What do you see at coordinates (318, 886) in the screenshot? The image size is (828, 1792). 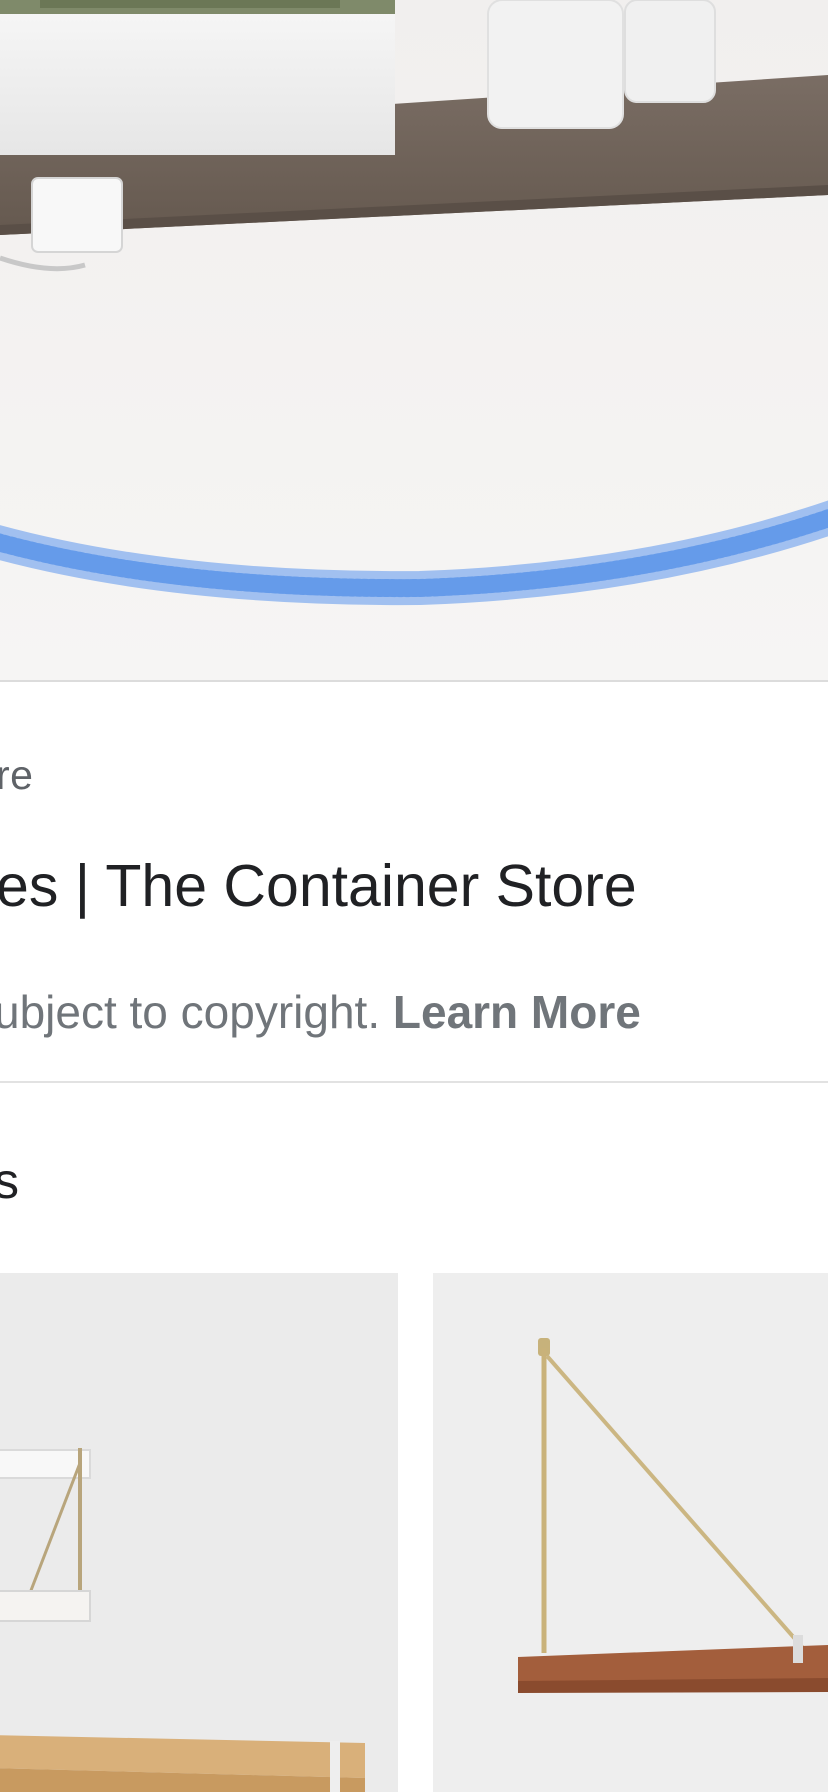 I see `result-title-link: es | The Container Store` at bounding box center [318, 886].